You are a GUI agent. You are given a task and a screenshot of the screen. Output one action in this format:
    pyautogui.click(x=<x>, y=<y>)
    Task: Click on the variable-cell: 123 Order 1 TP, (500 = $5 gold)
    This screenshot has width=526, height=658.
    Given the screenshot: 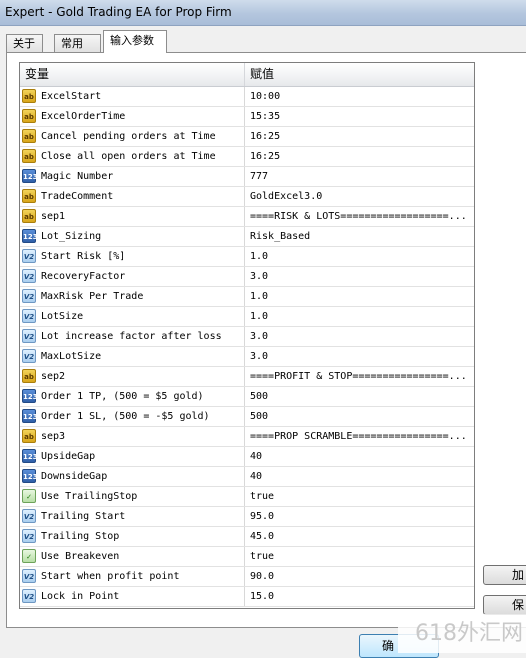 What is the action you would take?
    pyautogui.click(x=132, y=396)
    